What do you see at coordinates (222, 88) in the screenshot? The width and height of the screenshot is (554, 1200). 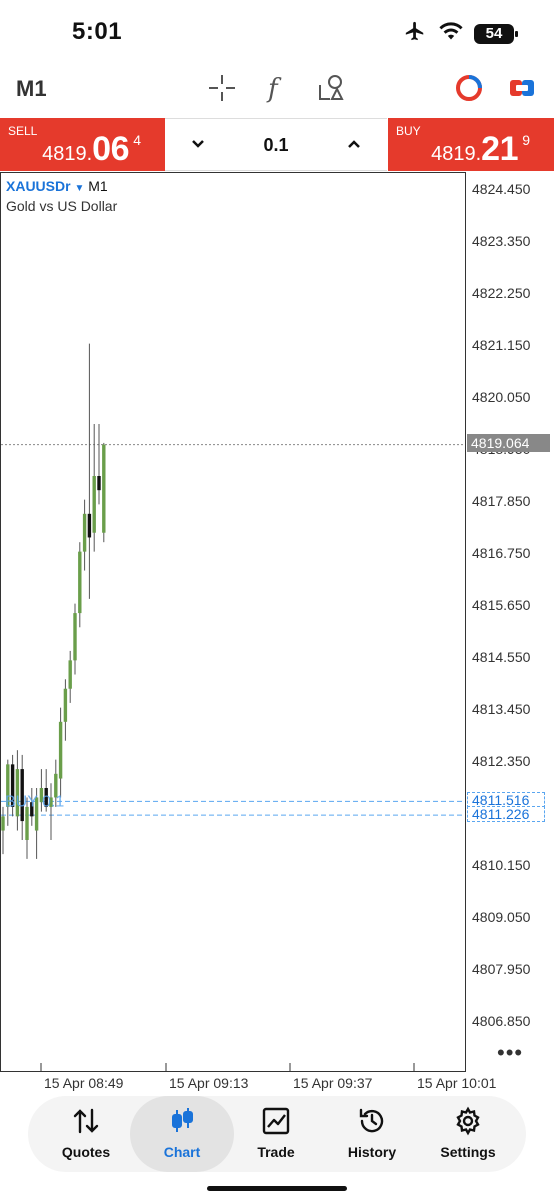 I see `crosshair-icon` at bounding box center [222, 88].